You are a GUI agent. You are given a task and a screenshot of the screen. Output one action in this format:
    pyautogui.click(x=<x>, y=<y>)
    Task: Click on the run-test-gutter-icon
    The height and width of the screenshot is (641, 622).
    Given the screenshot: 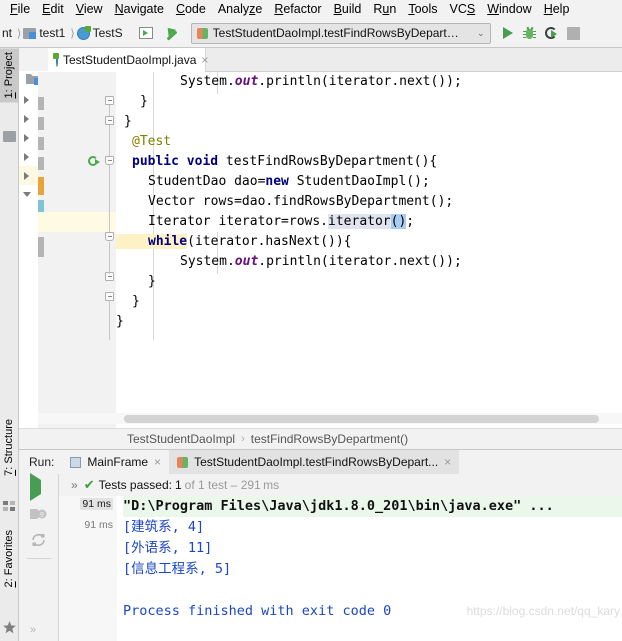 What is the action you would take?
    pyautogui.click(x=94, y=162)
    